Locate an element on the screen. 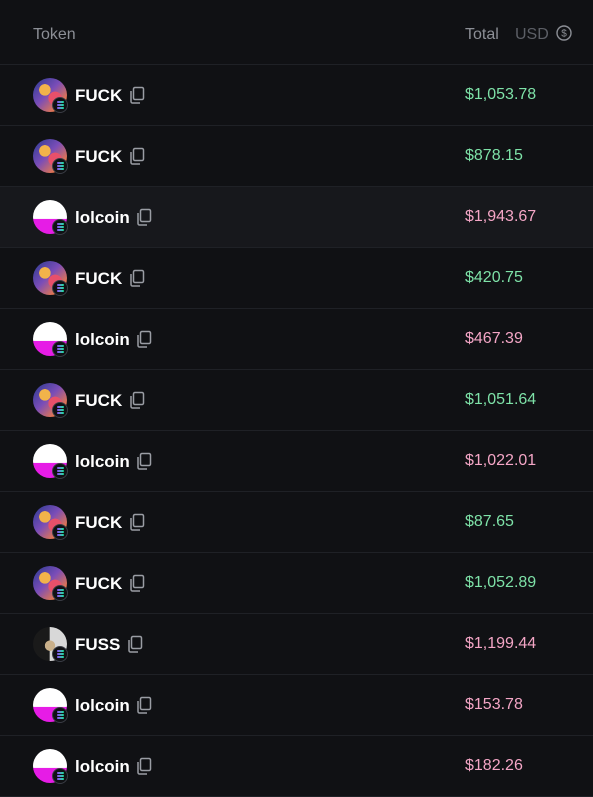 The height and width of the screenshot is (797, 593). table-row: FUCK $1,051.64 is located at coordinates (296, 400).